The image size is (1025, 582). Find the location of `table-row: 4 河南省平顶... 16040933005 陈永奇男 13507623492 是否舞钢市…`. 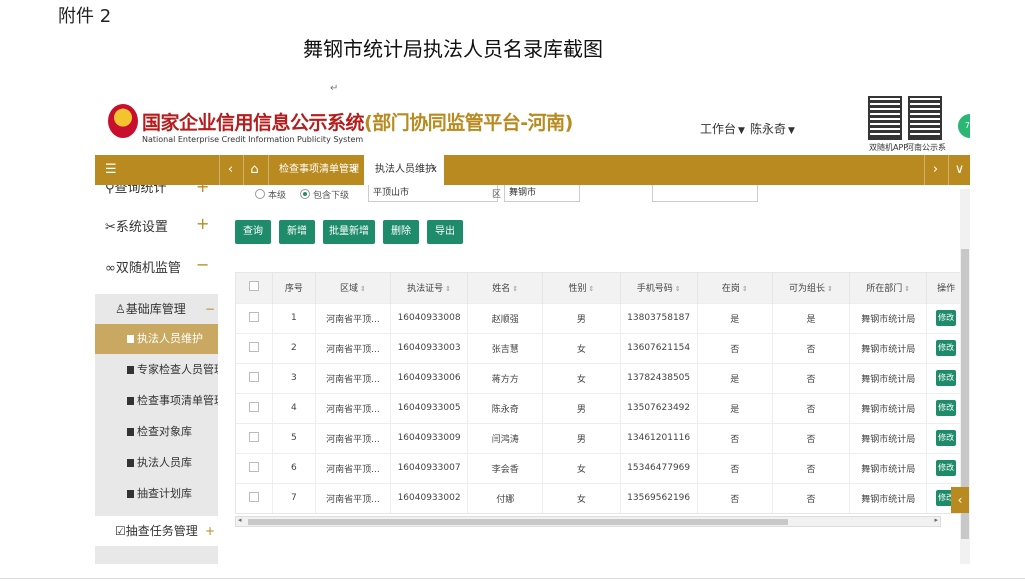

table-row: 4 河南省平顶... 16040933005 陈永奇男 13507623492 是否舞钢市… is located at coordinates (601, 407).